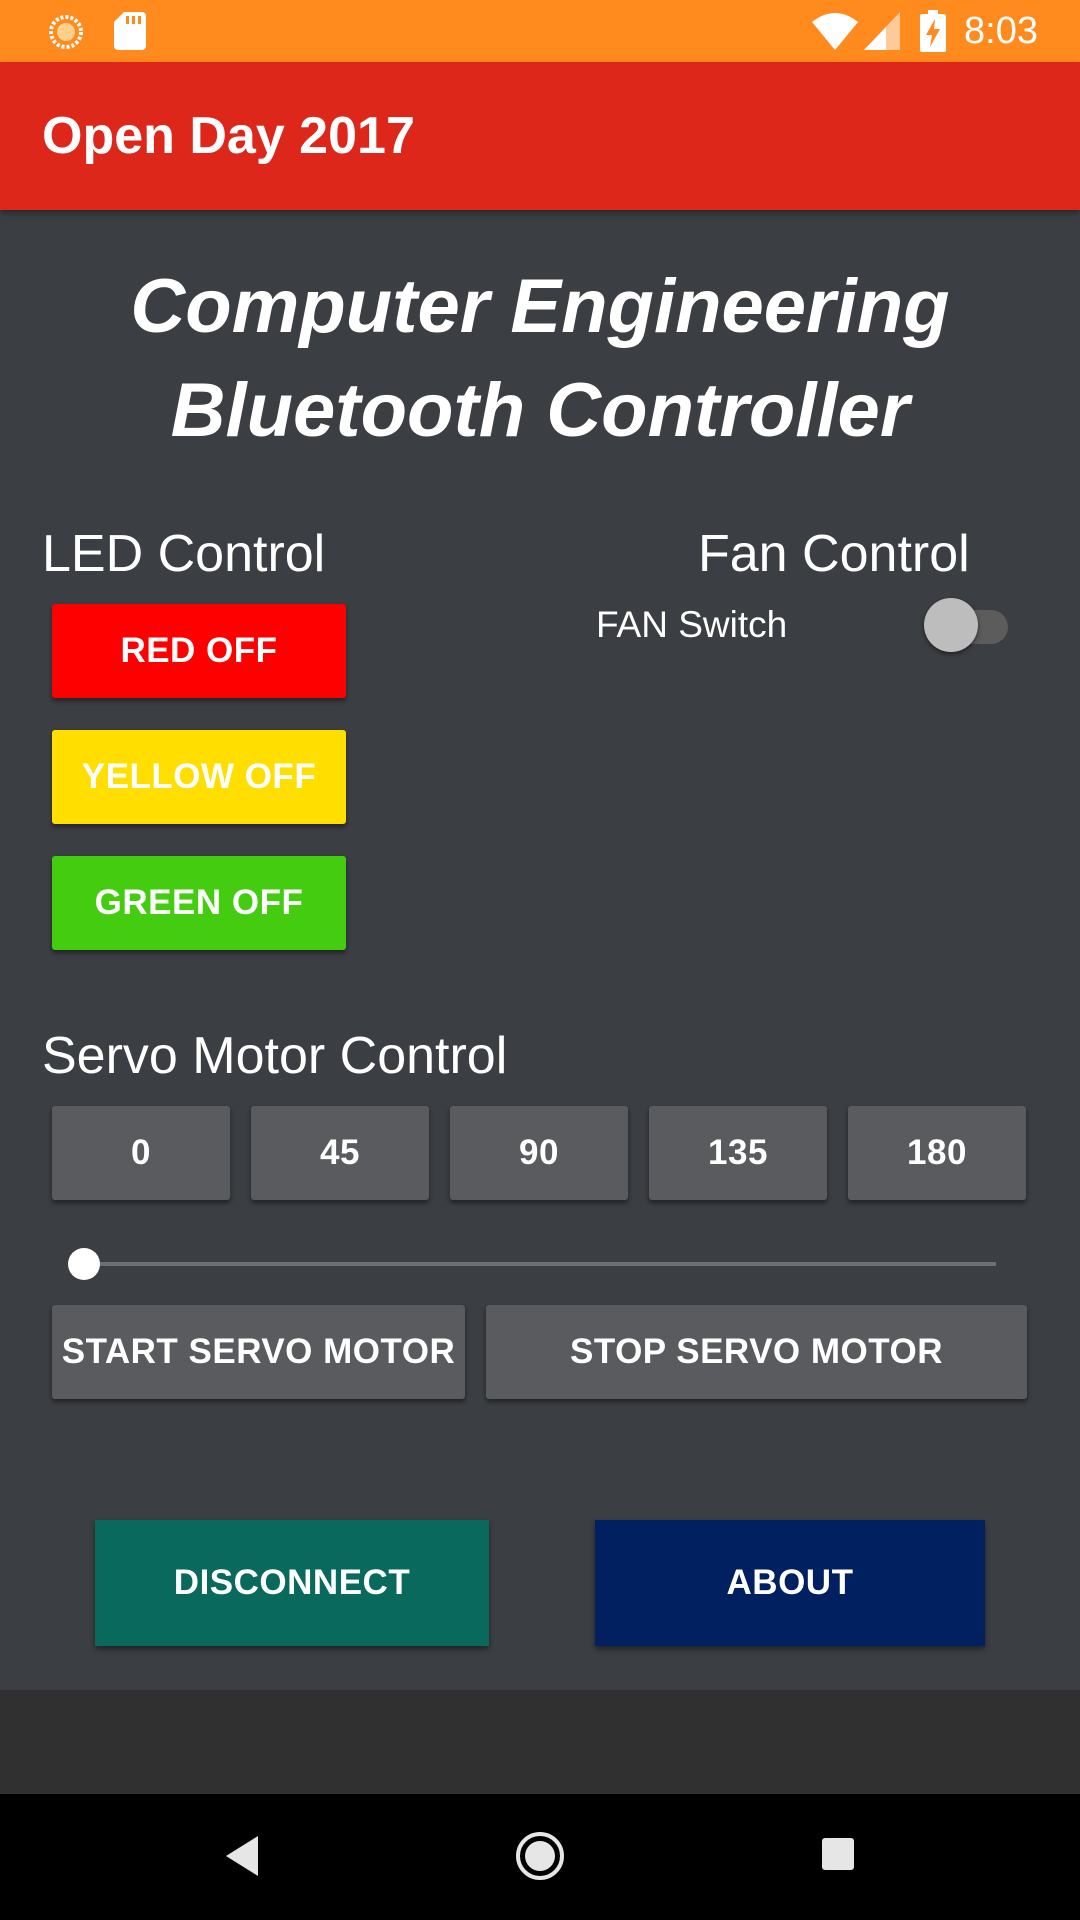  I want to click on fan-switch, so click(966, 625).